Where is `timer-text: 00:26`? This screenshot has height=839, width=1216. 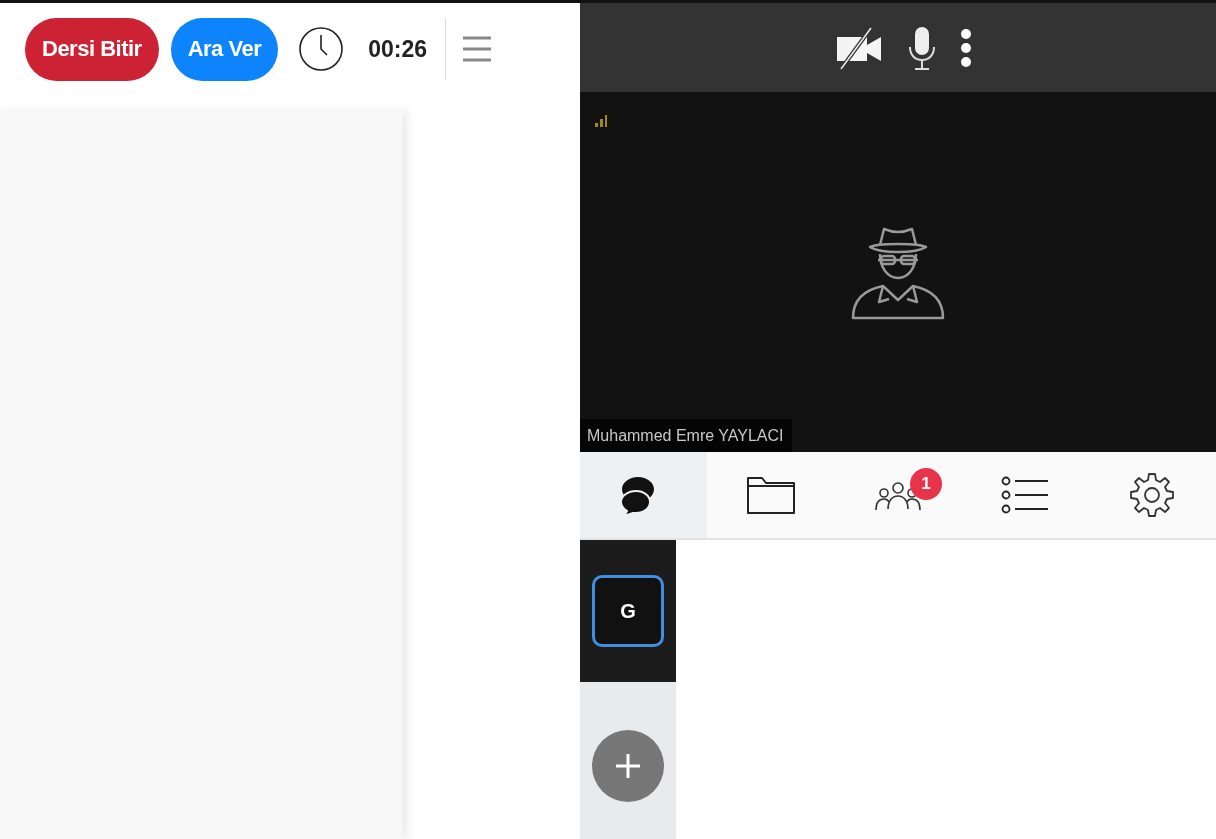
timer-text: 00:26 is located at coordinates (398, 49).